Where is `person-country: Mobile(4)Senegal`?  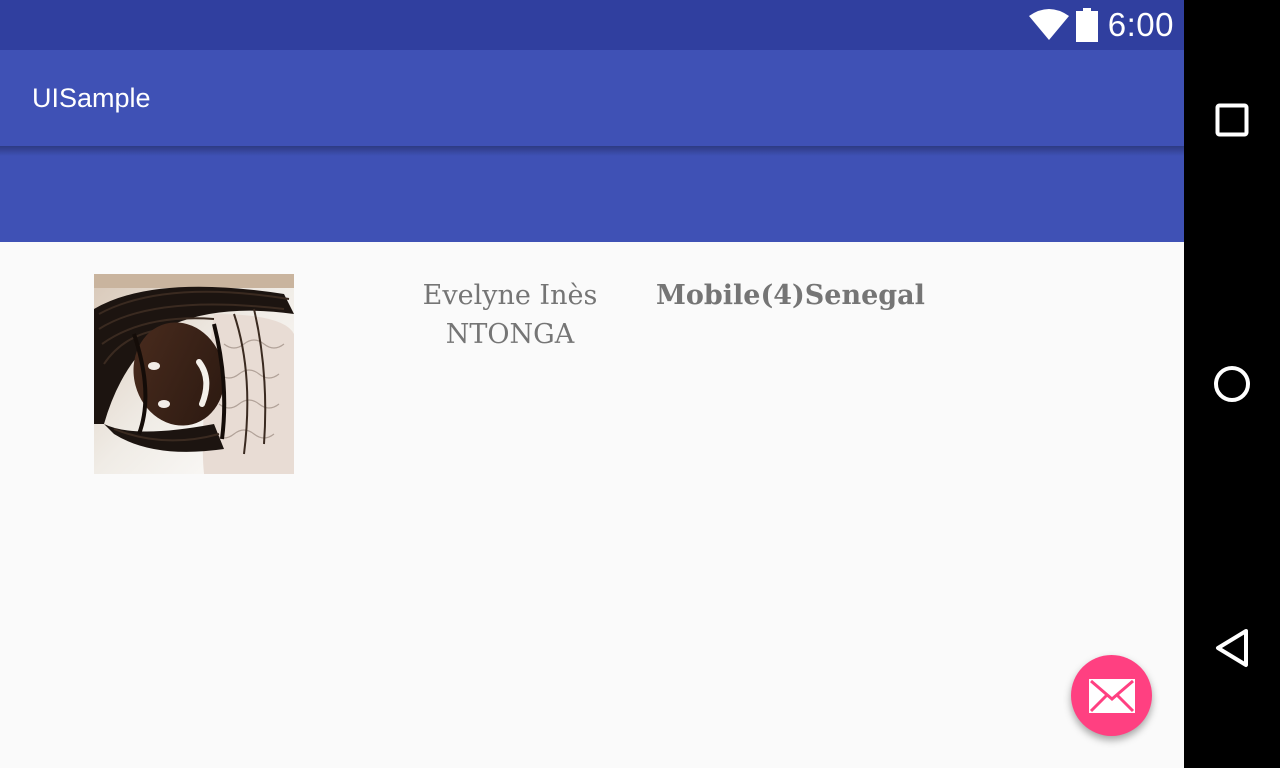
person-country: Mobile(4)Senegal is located at coordinates (790, 295).